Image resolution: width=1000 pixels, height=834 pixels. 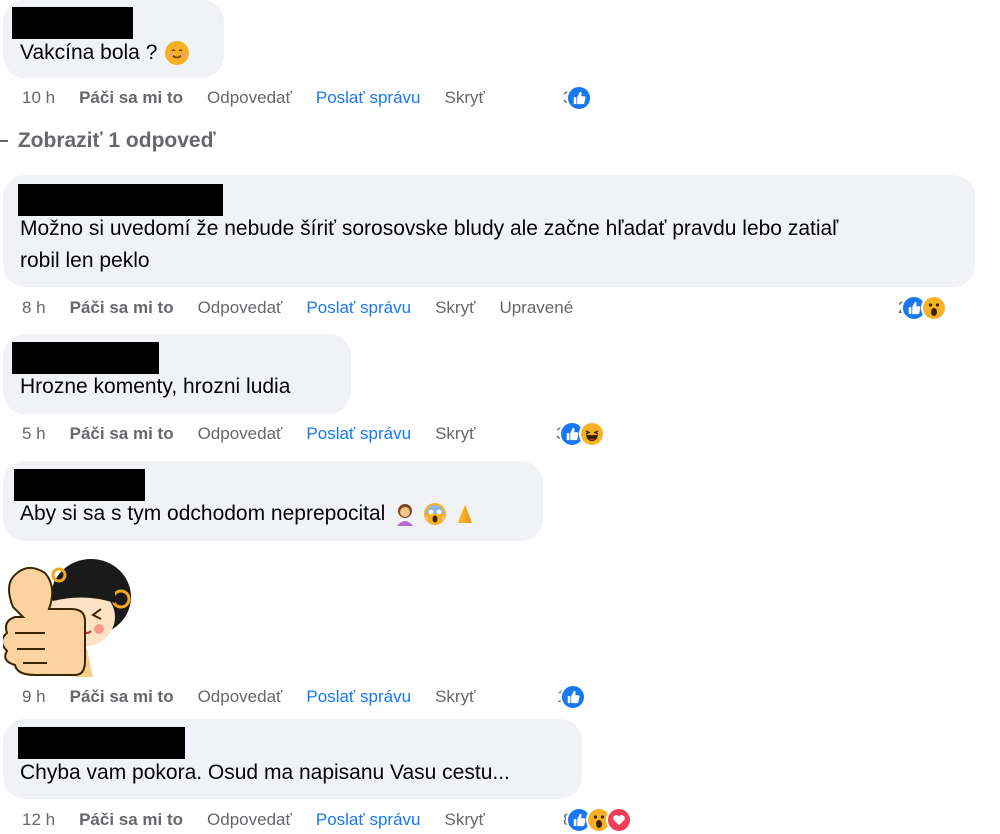 I want to click on person-facepalming-emoji-icon, so click(x=405, y=514).